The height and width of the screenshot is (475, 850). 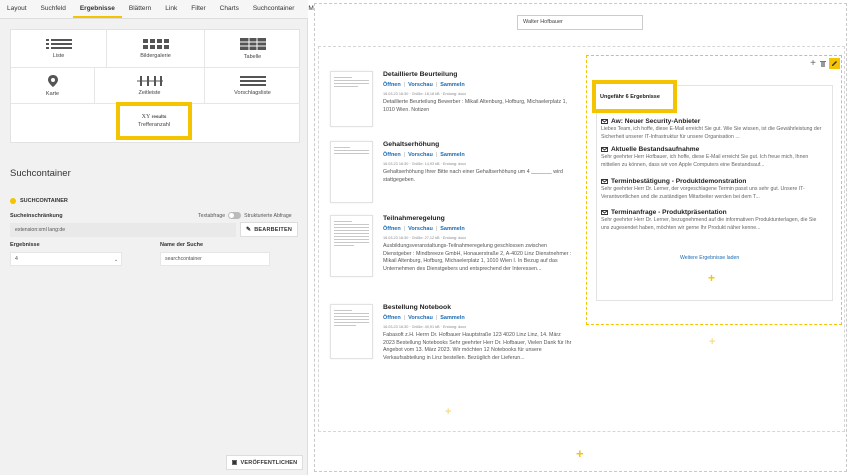 I want to click on result-title: Bestellung Notebook, so click(x=417, y=307).